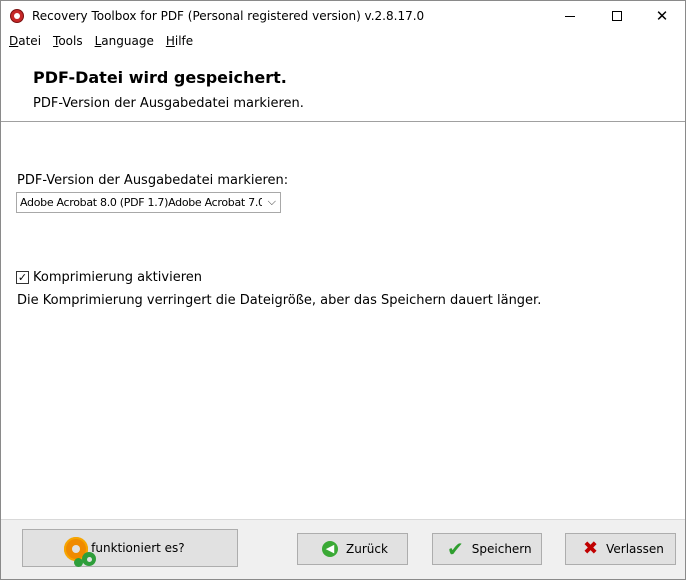 This screenshot has height=580, width=686. I want to click on maximize-button, so click(617, 16).